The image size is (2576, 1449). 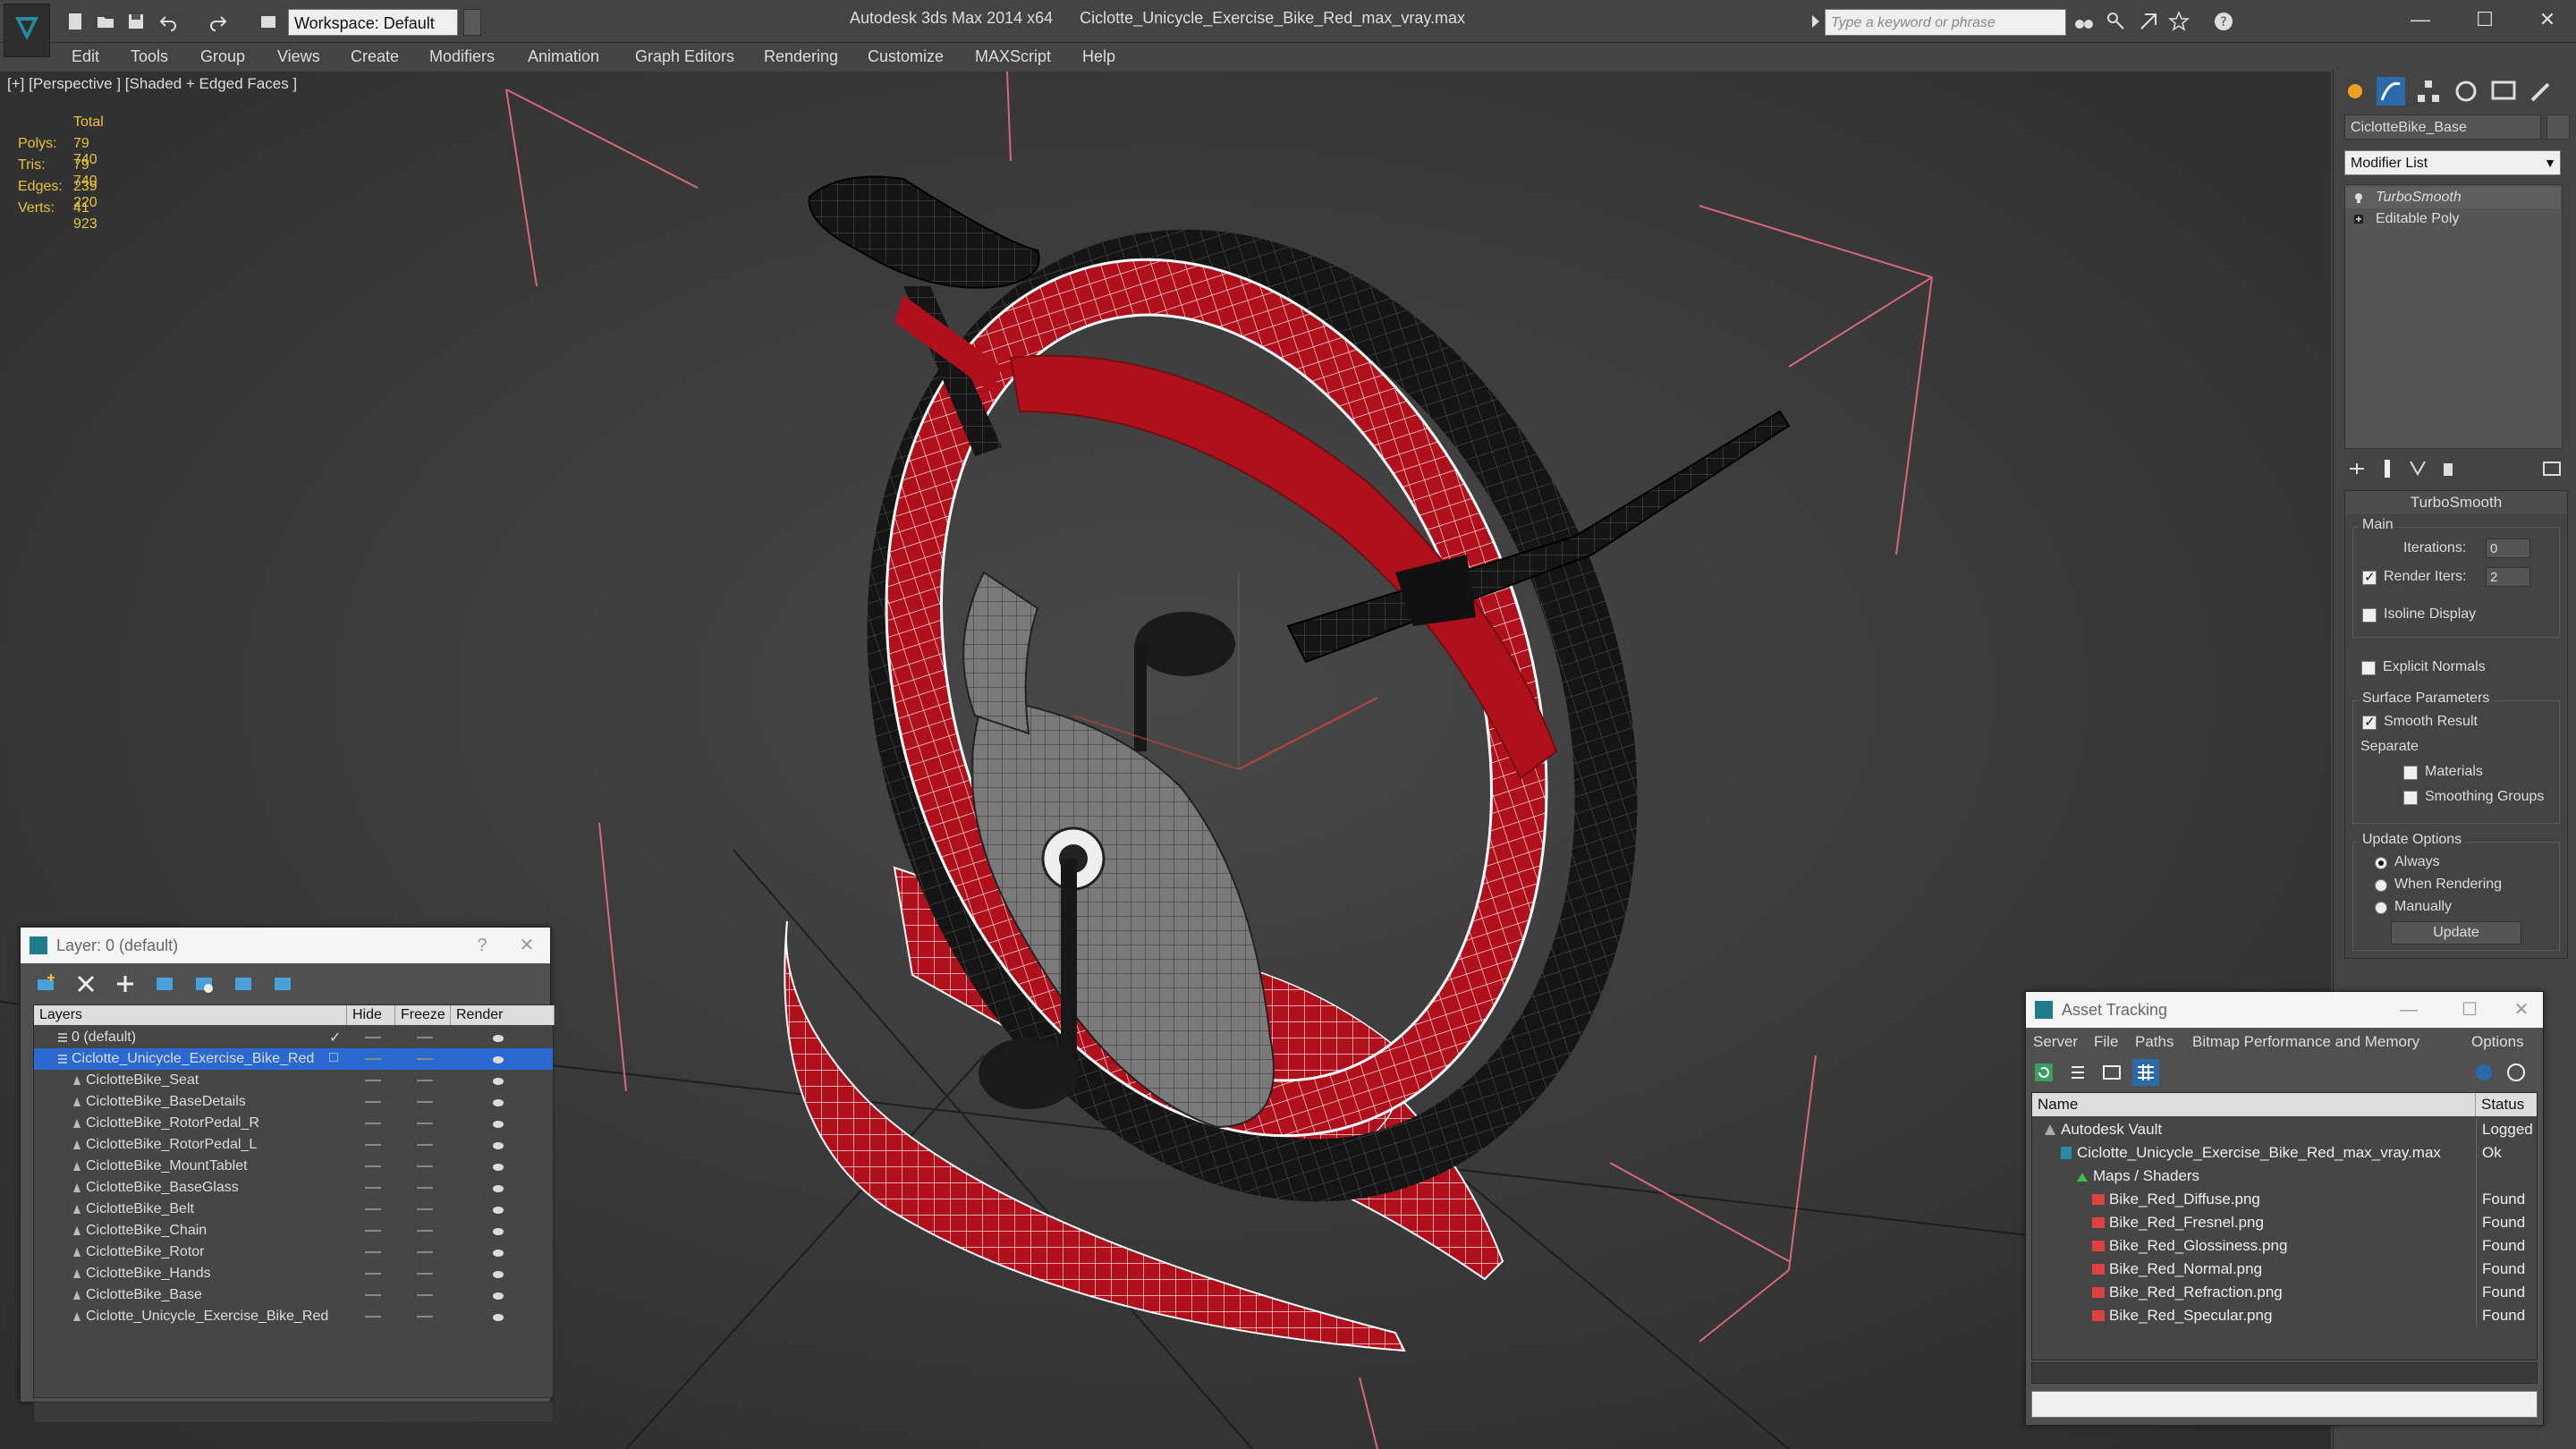 What do you see at coordinates (1013, 56) in the screenshot?
I see `menu-maxscript: MAXScript` at bounding box center [1013, 56].